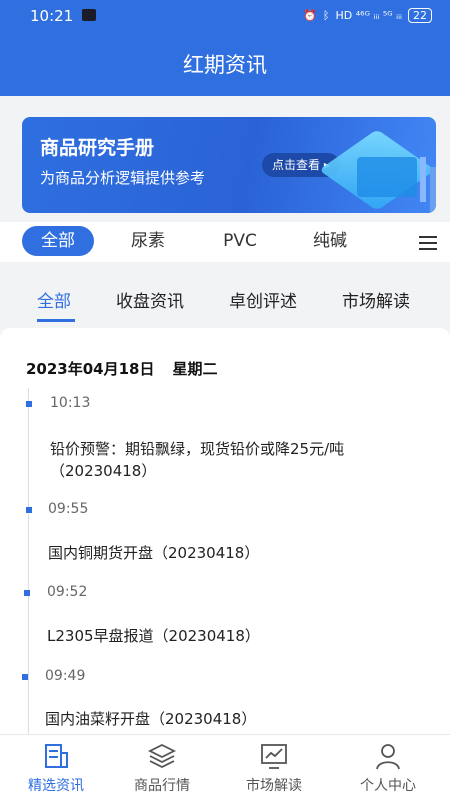 The image size is (450, 801). What do you see at coordinates (28, 561) in the screenshot?
I see `timeline-line` at bounding box center [28, 561].